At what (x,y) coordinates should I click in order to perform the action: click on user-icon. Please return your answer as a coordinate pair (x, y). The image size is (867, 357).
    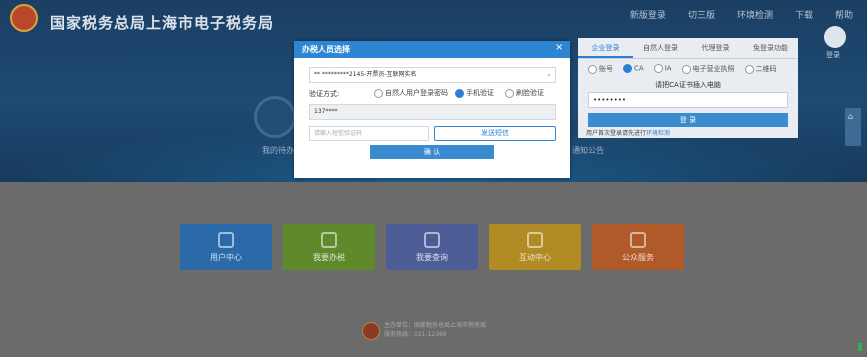
    Looking at the image, I should click on (226, 240).